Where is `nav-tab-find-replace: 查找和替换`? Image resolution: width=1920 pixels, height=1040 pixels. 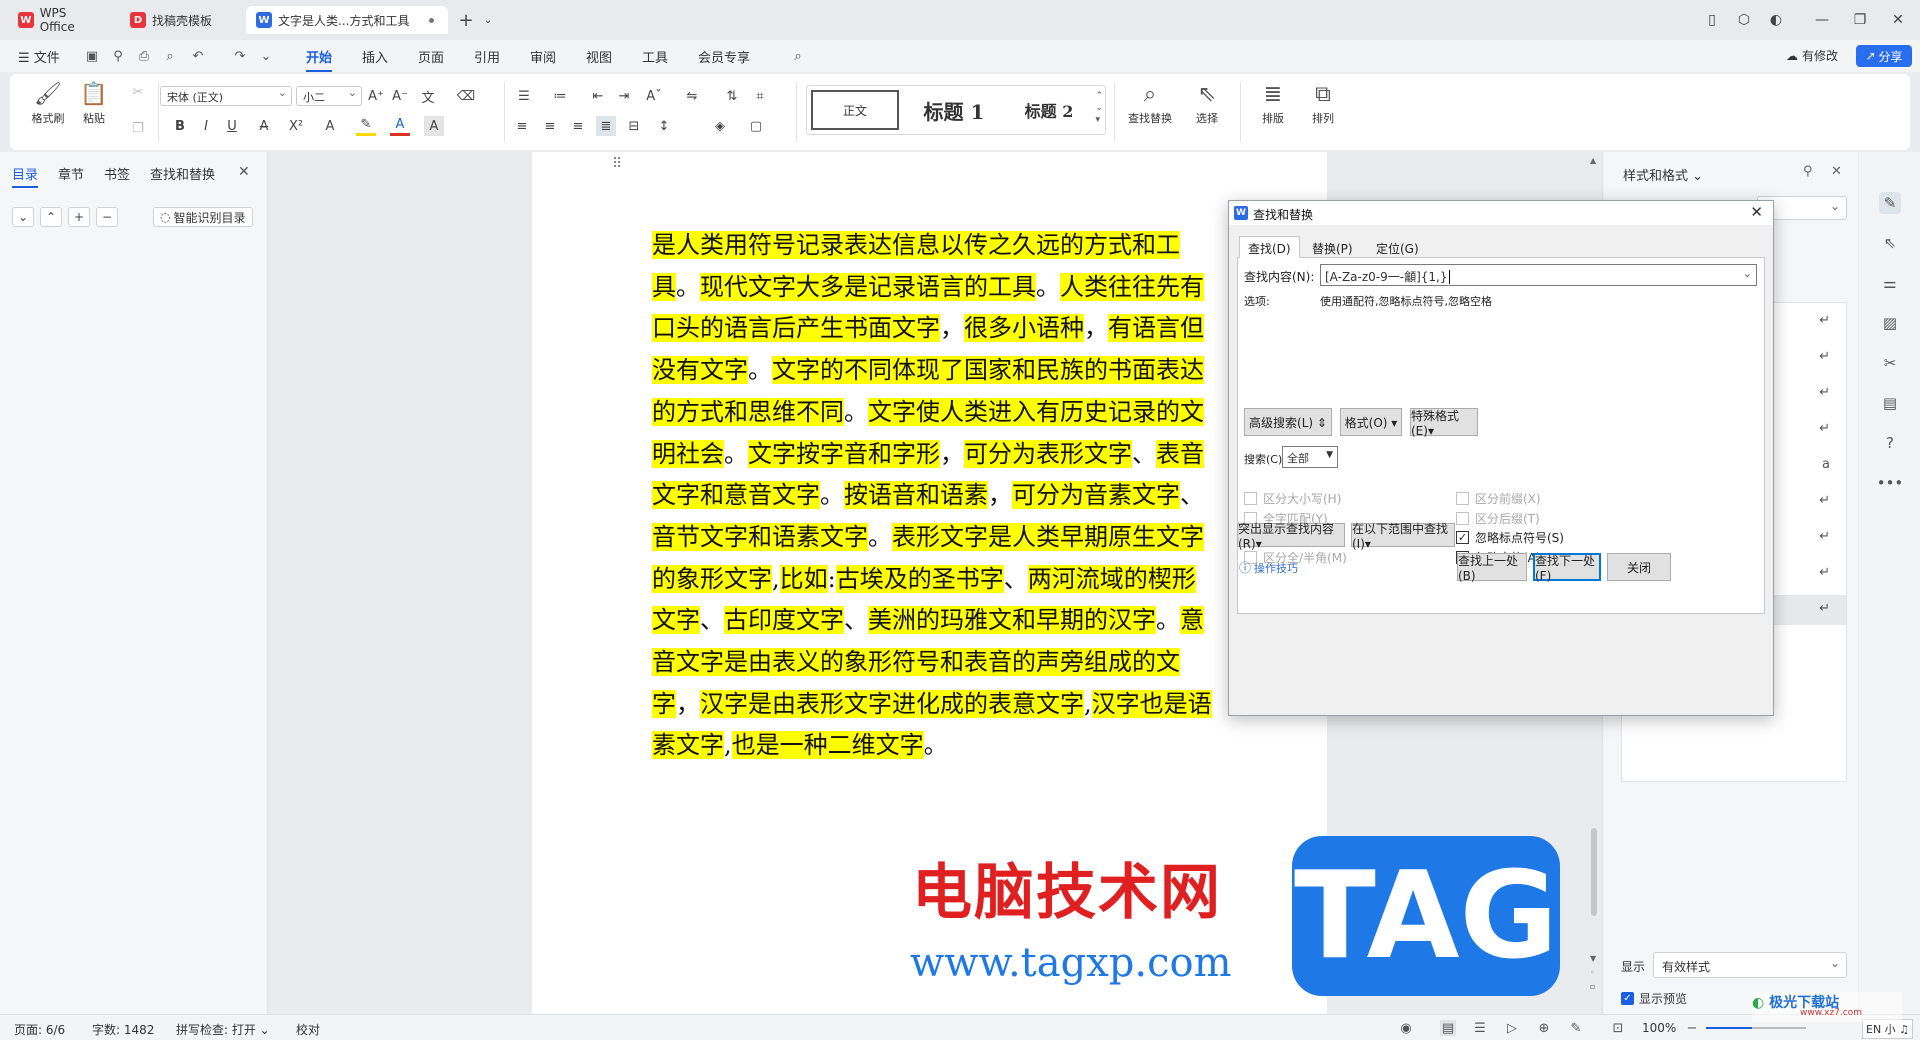
nav-tab-find-replace: 查找和替换 is located at coordinates (182, 173).